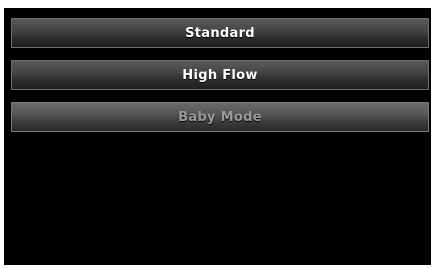  I want to click on high-flow-mode-label: High Flow, so click(220, 75).